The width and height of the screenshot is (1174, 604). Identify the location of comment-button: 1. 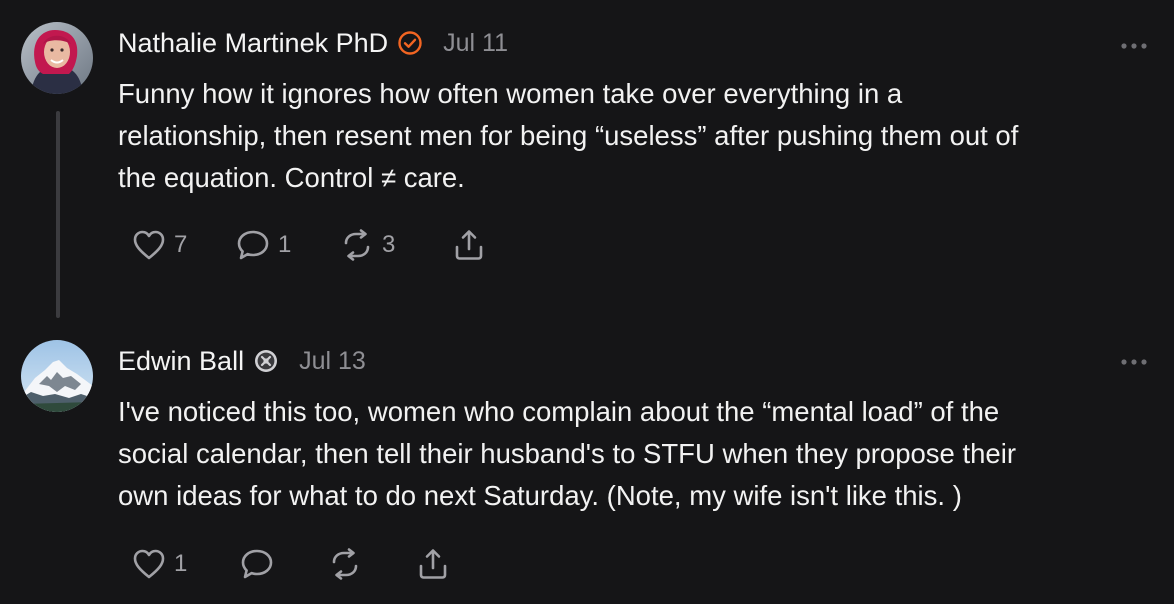
(263, 245).